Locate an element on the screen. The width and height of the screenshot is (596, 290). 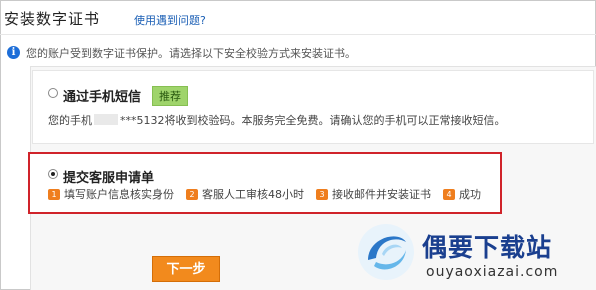
support-radio is located at coordinates (53, 174).